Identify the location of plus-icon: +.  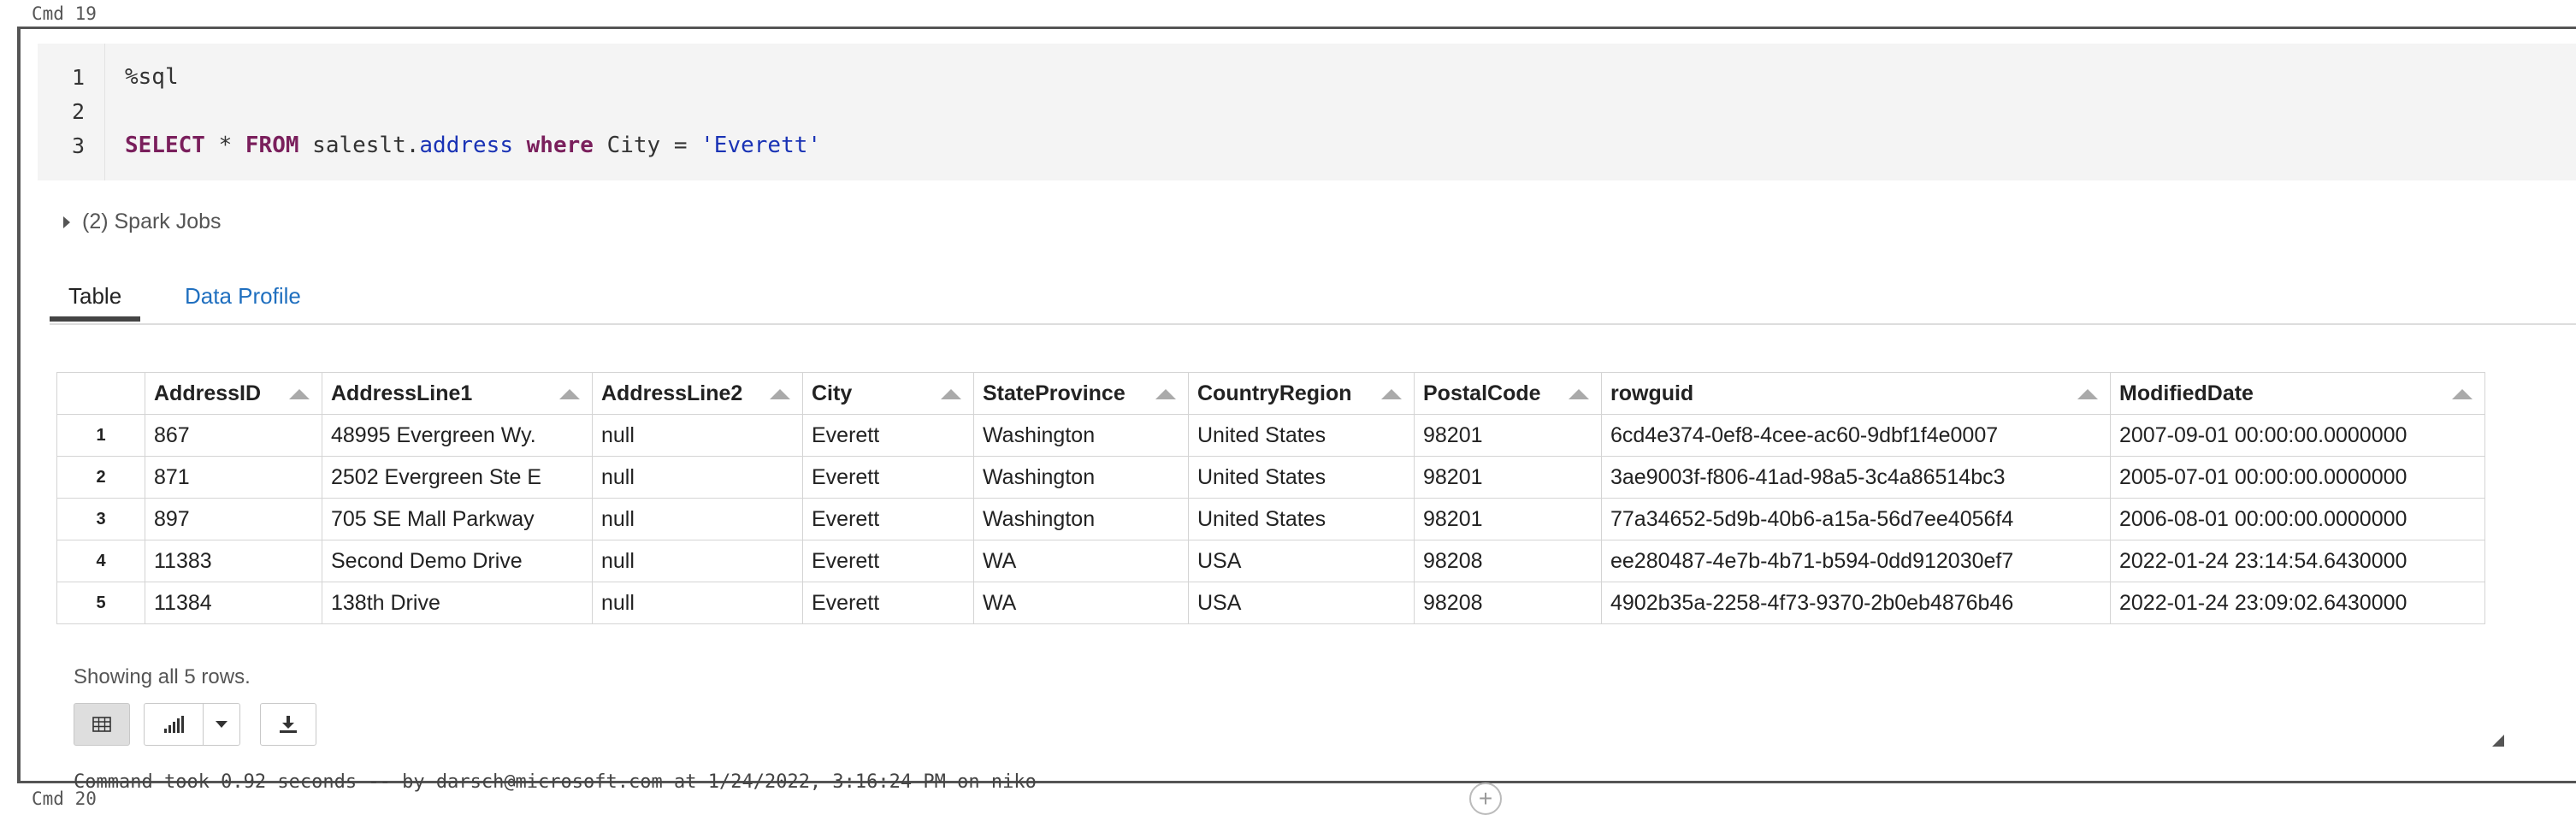
(1485, 798).